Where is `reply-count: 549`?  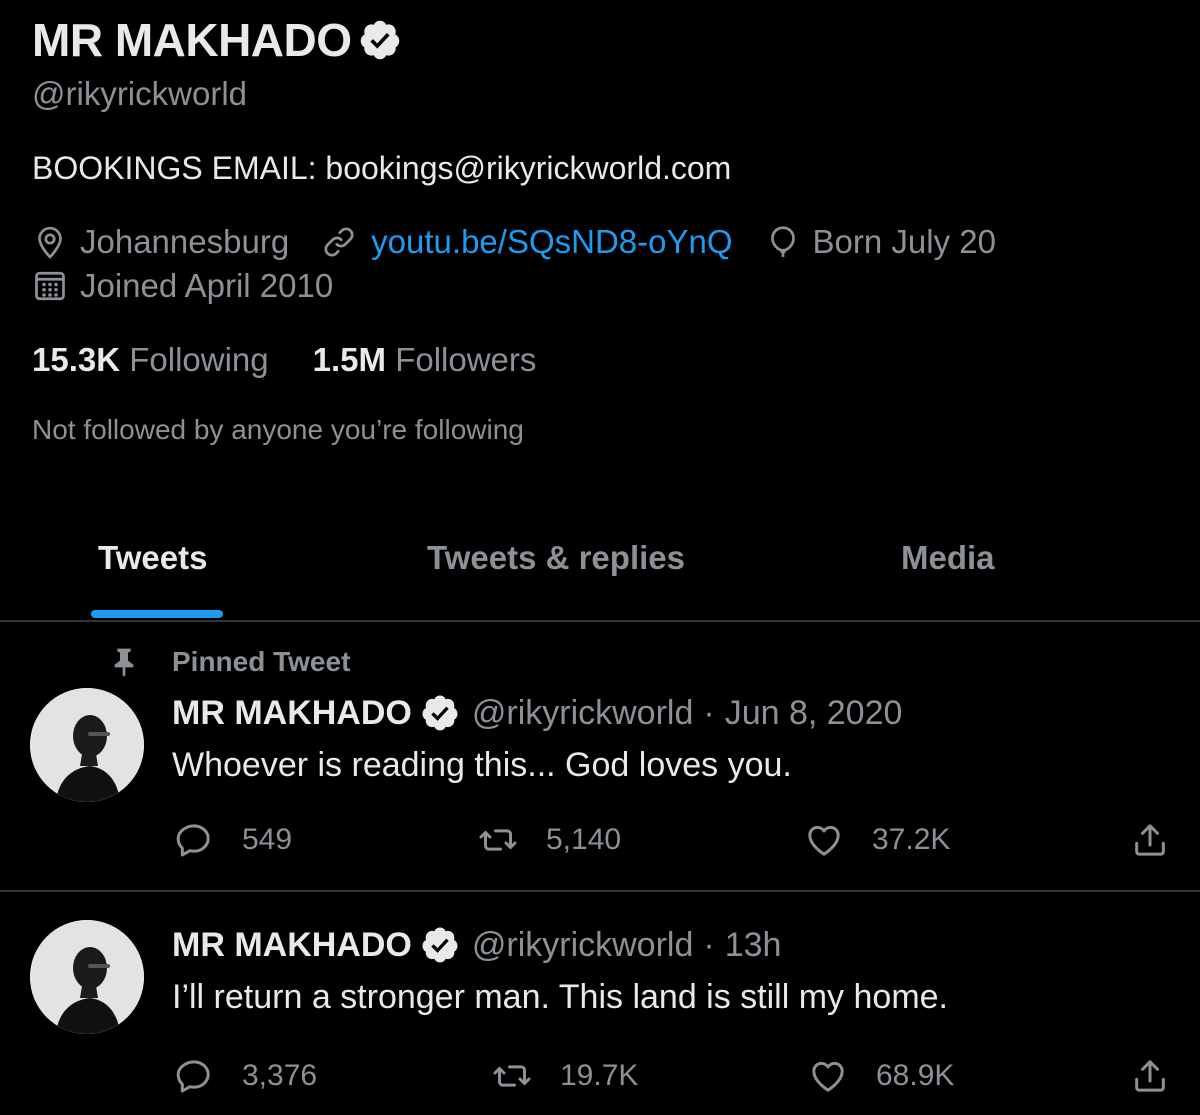 reply-count: 549 is located at coordinates (267, 839).